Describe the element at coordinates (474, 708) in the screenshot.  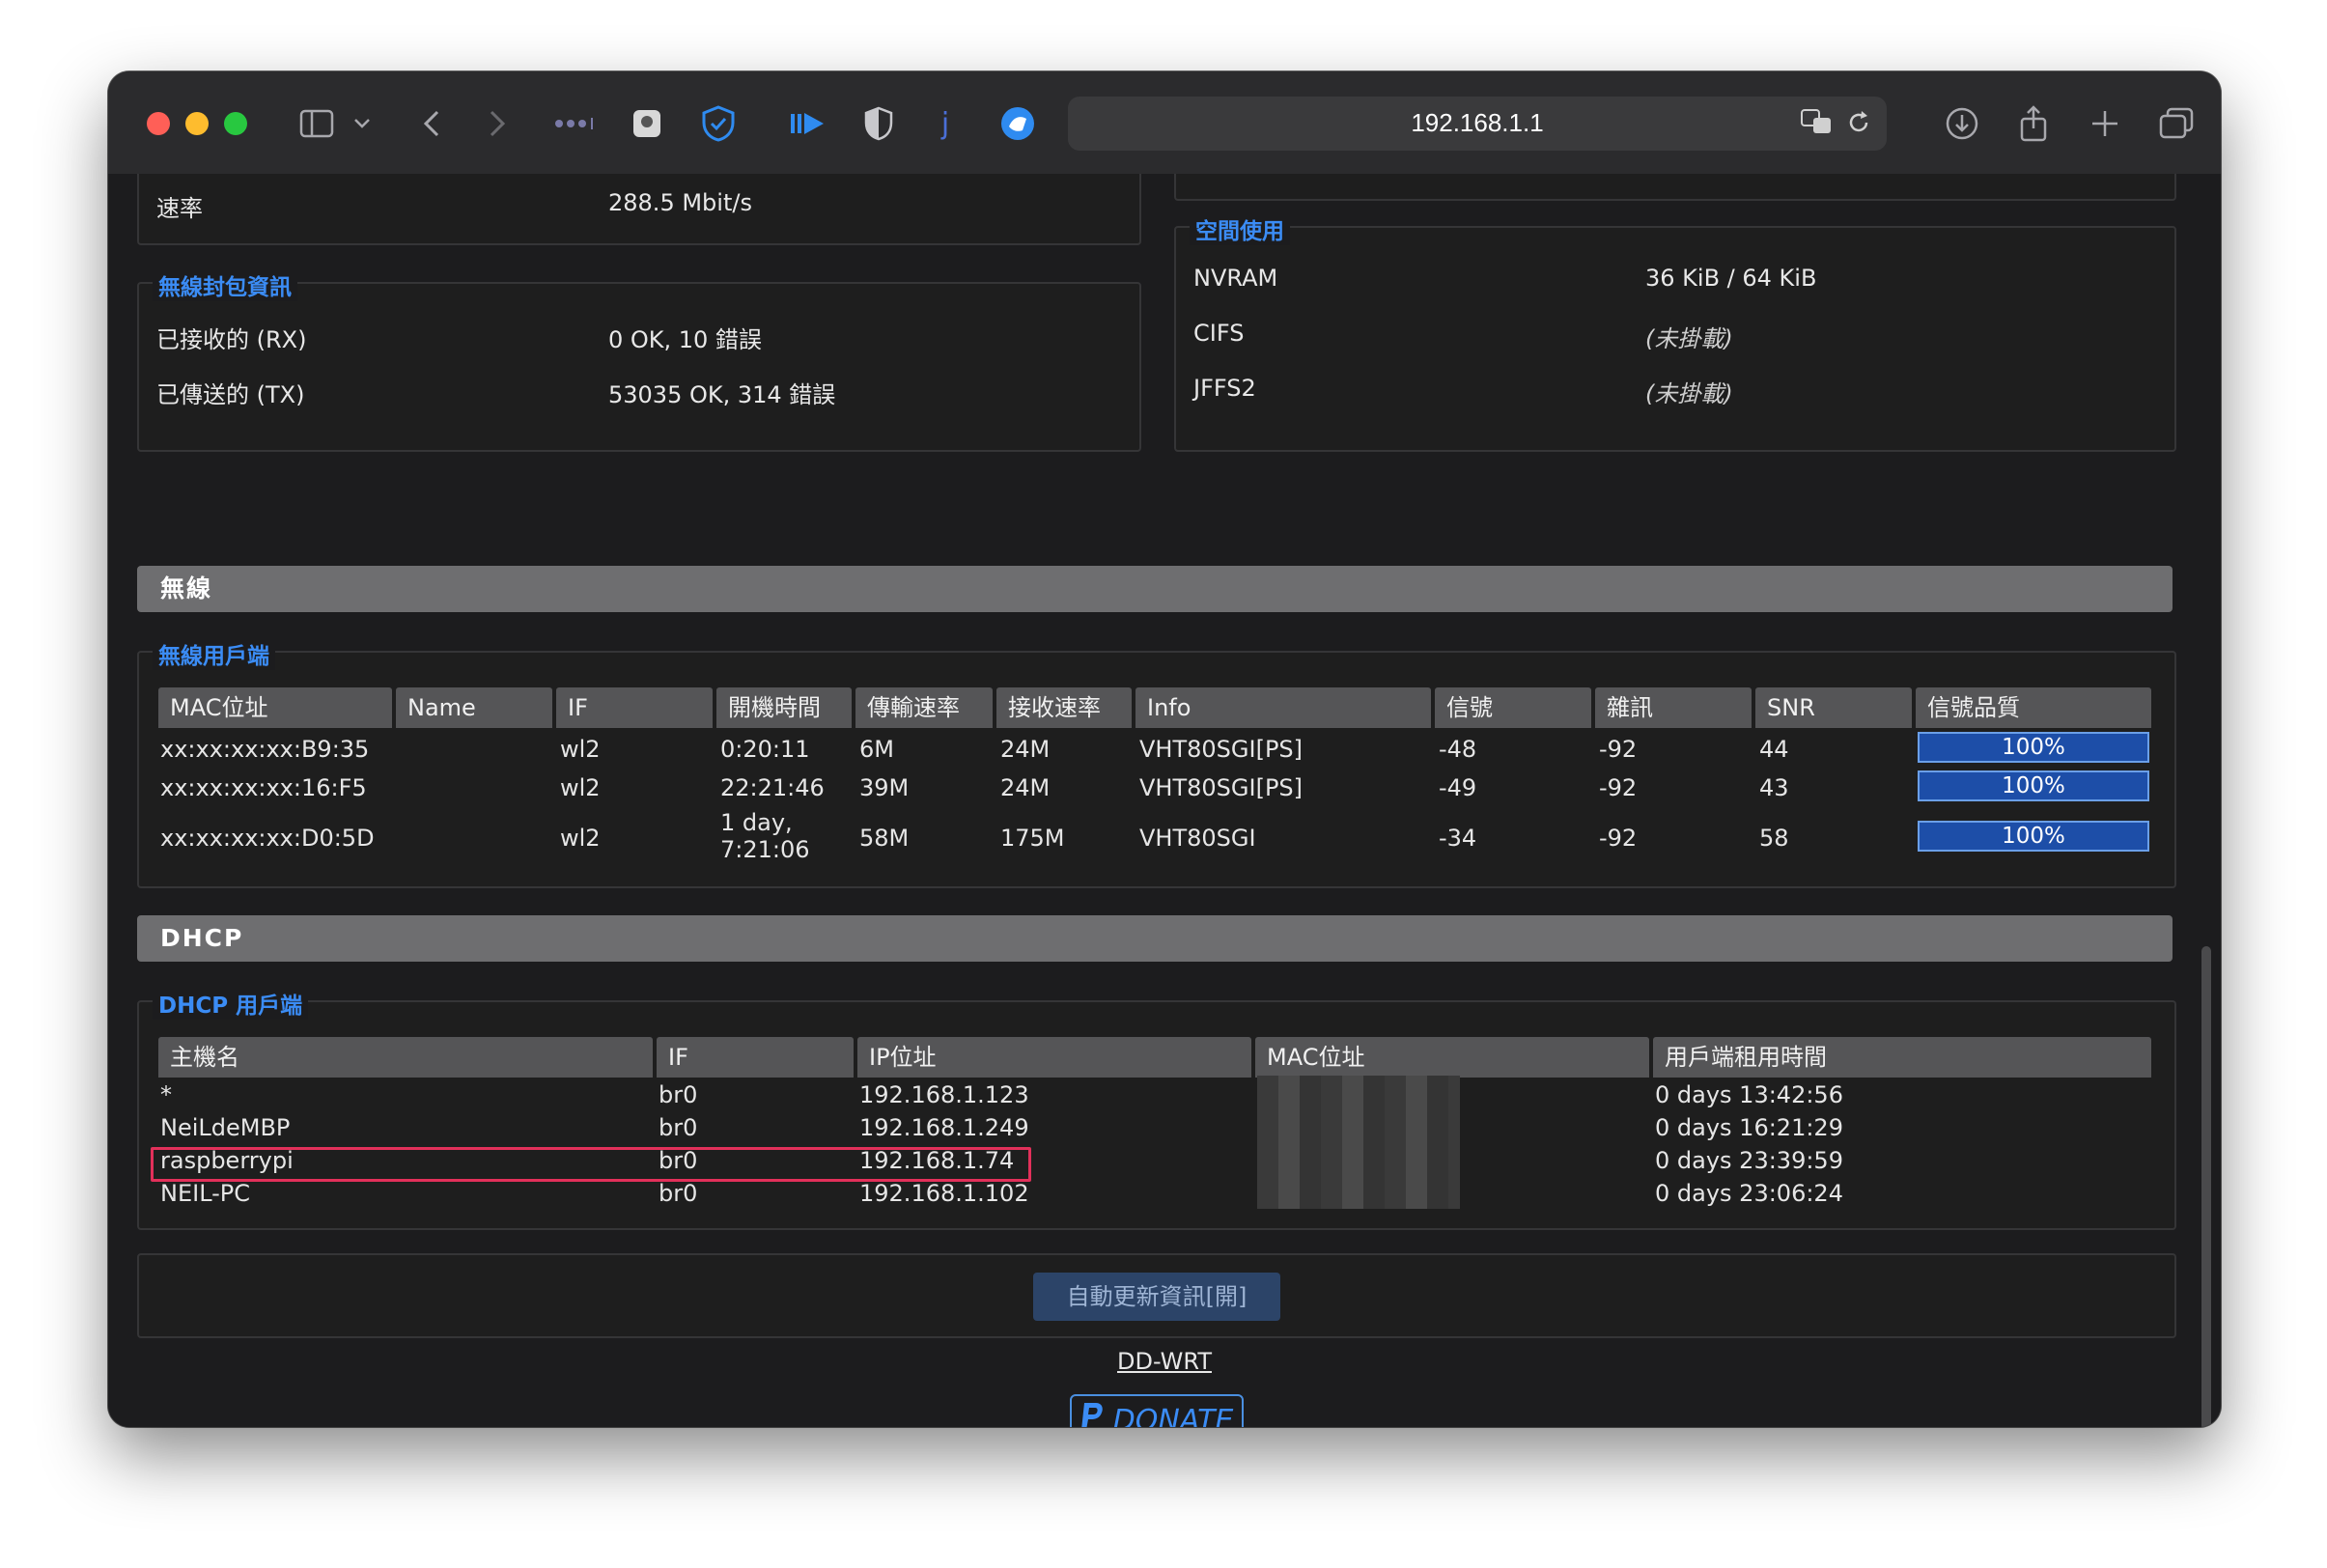
I see `col-name: Name` at that location.